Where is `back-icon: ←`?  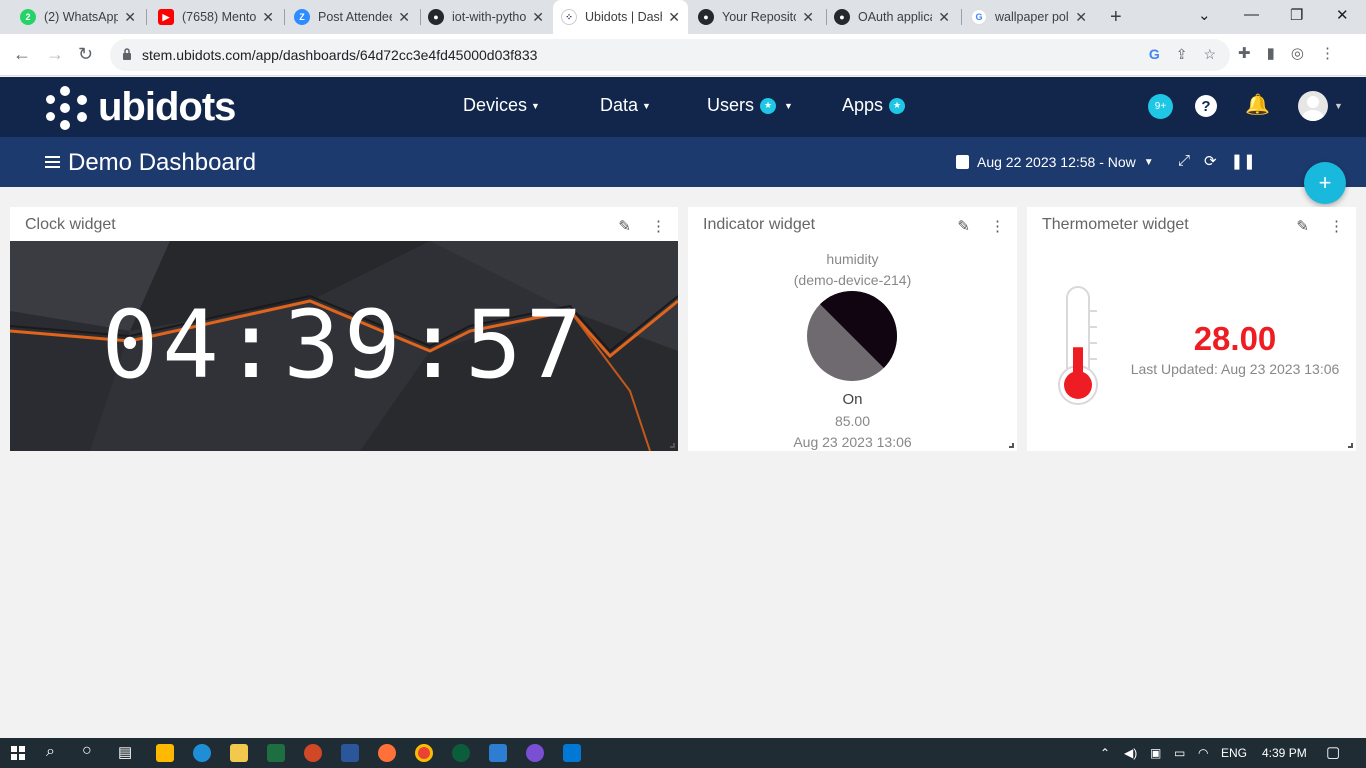
back-icon: ← is located at coordinates (22, 54).